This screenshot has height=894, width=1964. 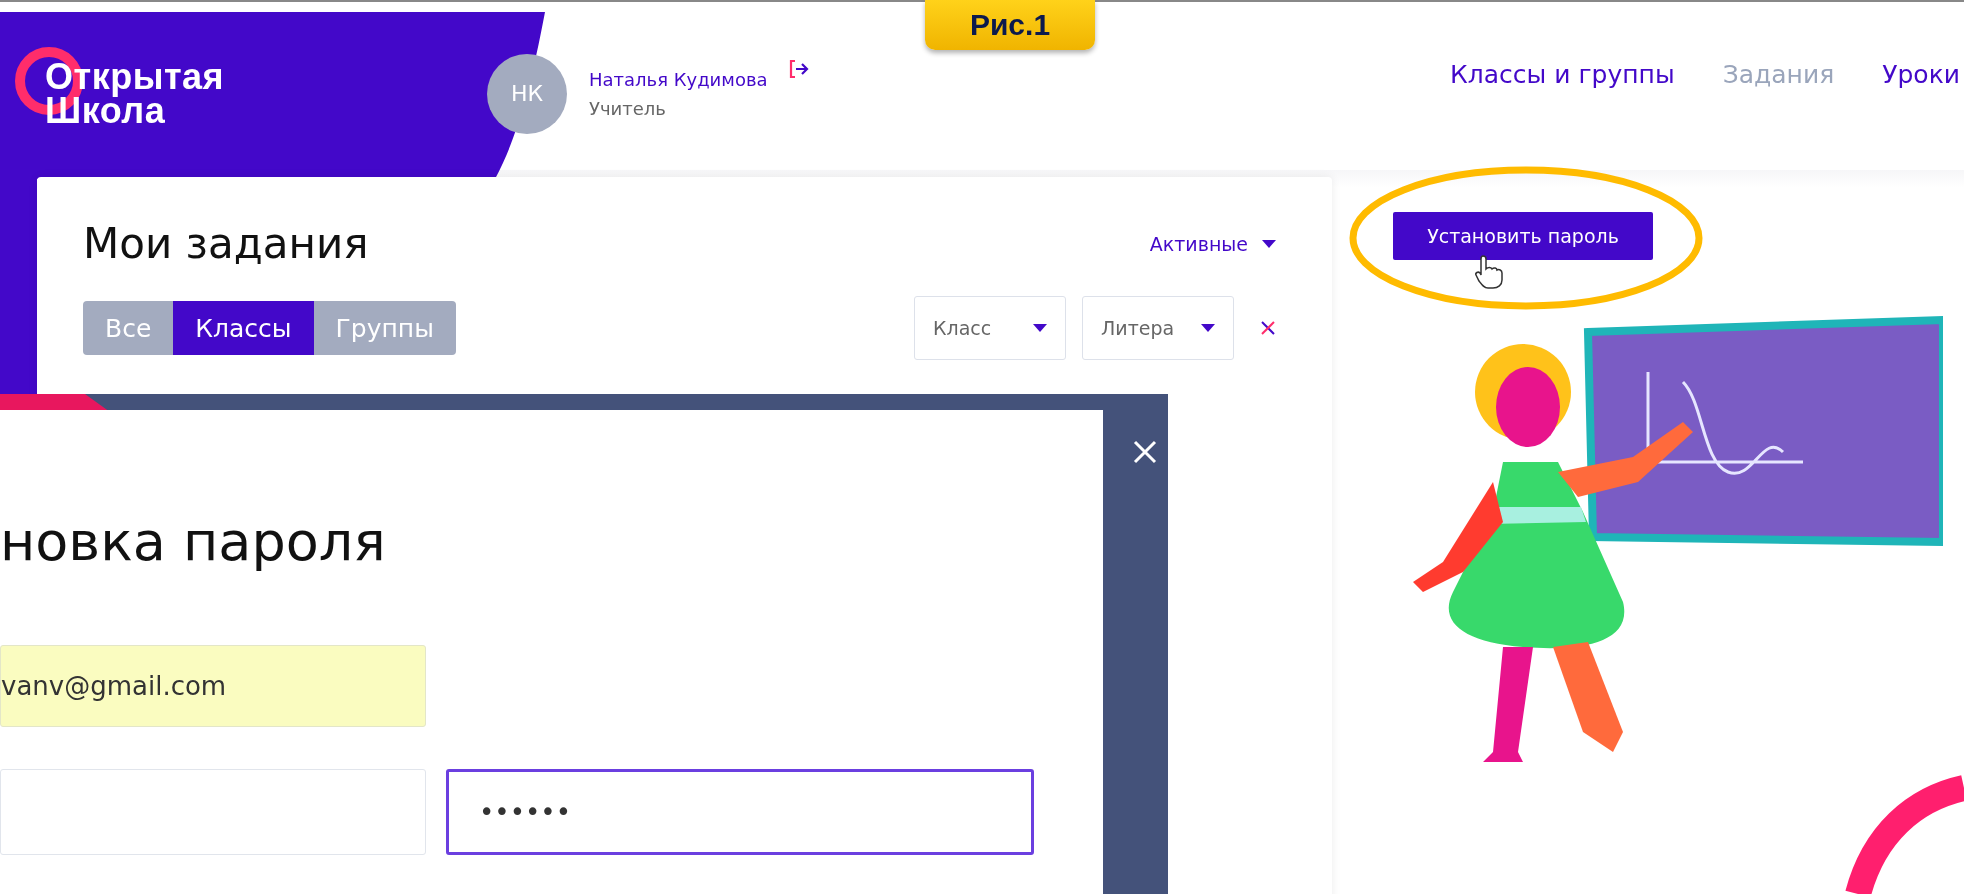 I want to click on set-password-button: Установить пароль, so click(x=1523, y=236).